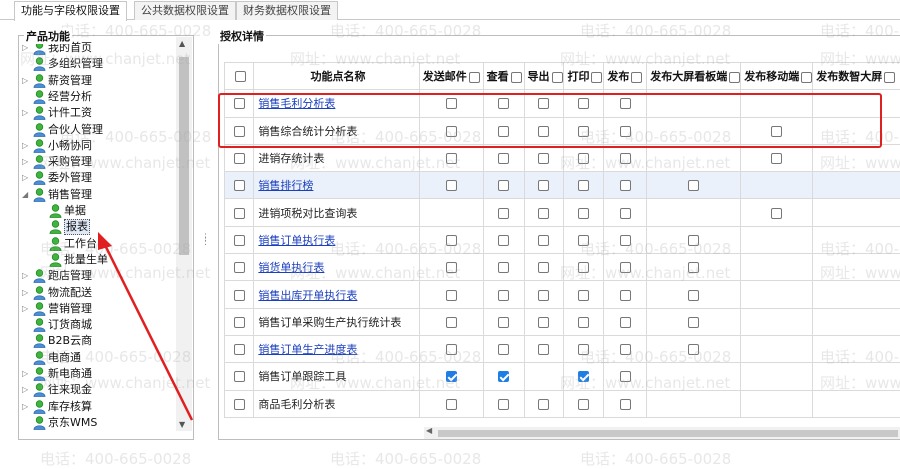 Image resolution: width=900 pixels, height=469 pixels. What do you see at coordinates (662, 433) in the screenshot?
I see `grid-horizontal-scrollbar: ◀` at bounding box center [662, 433].